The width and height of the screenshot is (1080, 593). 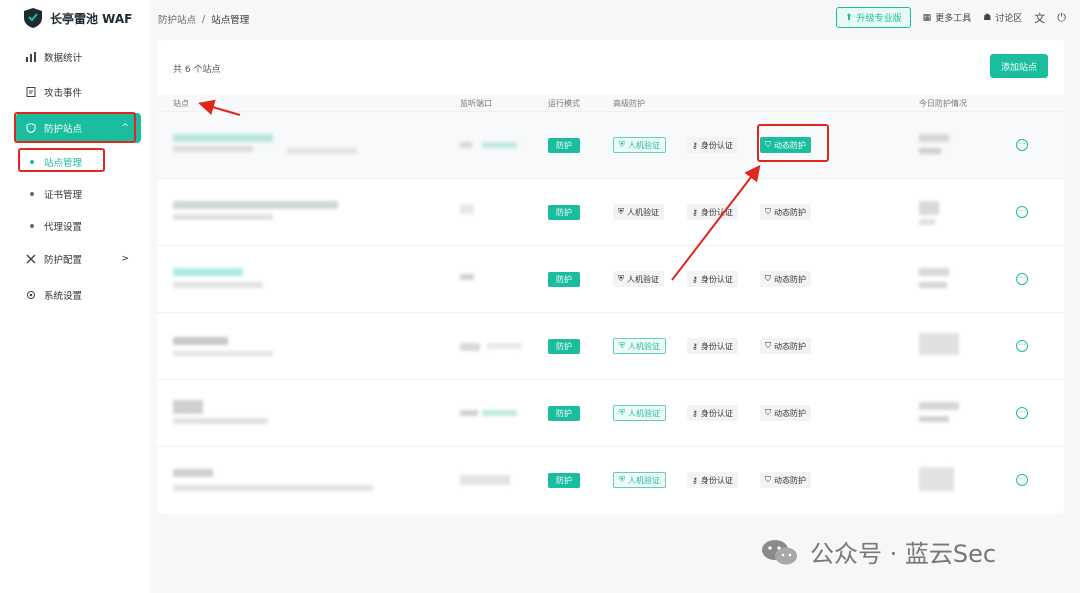 I want to click on sidebar-item-protected-sites: 防护站点 ^, so click(x=78, y=128).